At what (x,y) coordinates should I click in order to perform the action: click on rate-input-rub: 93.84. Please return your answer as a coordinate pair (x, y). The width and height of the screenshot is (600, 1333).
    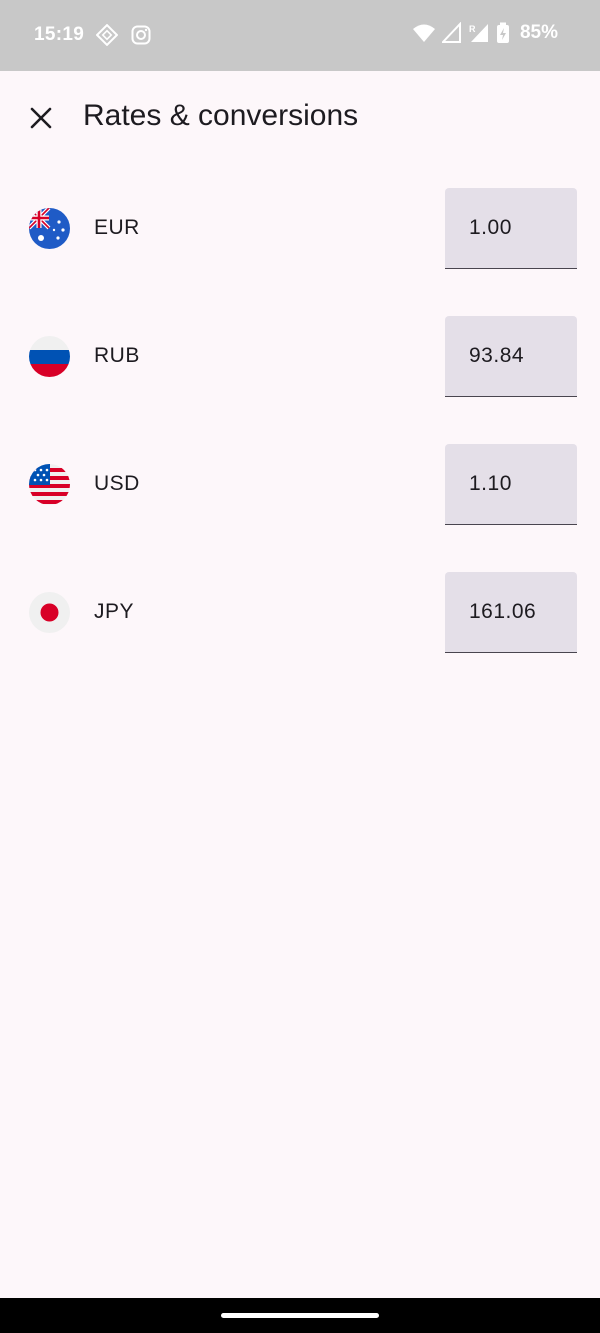
    Looking at the image, I should click on (511, 356).